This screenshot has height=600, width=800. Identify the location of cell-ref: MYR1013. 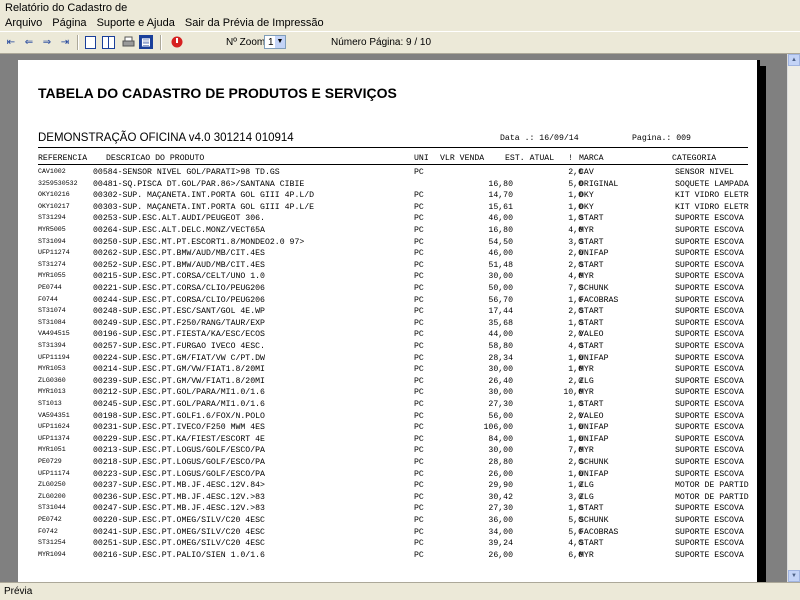
(52, 392).